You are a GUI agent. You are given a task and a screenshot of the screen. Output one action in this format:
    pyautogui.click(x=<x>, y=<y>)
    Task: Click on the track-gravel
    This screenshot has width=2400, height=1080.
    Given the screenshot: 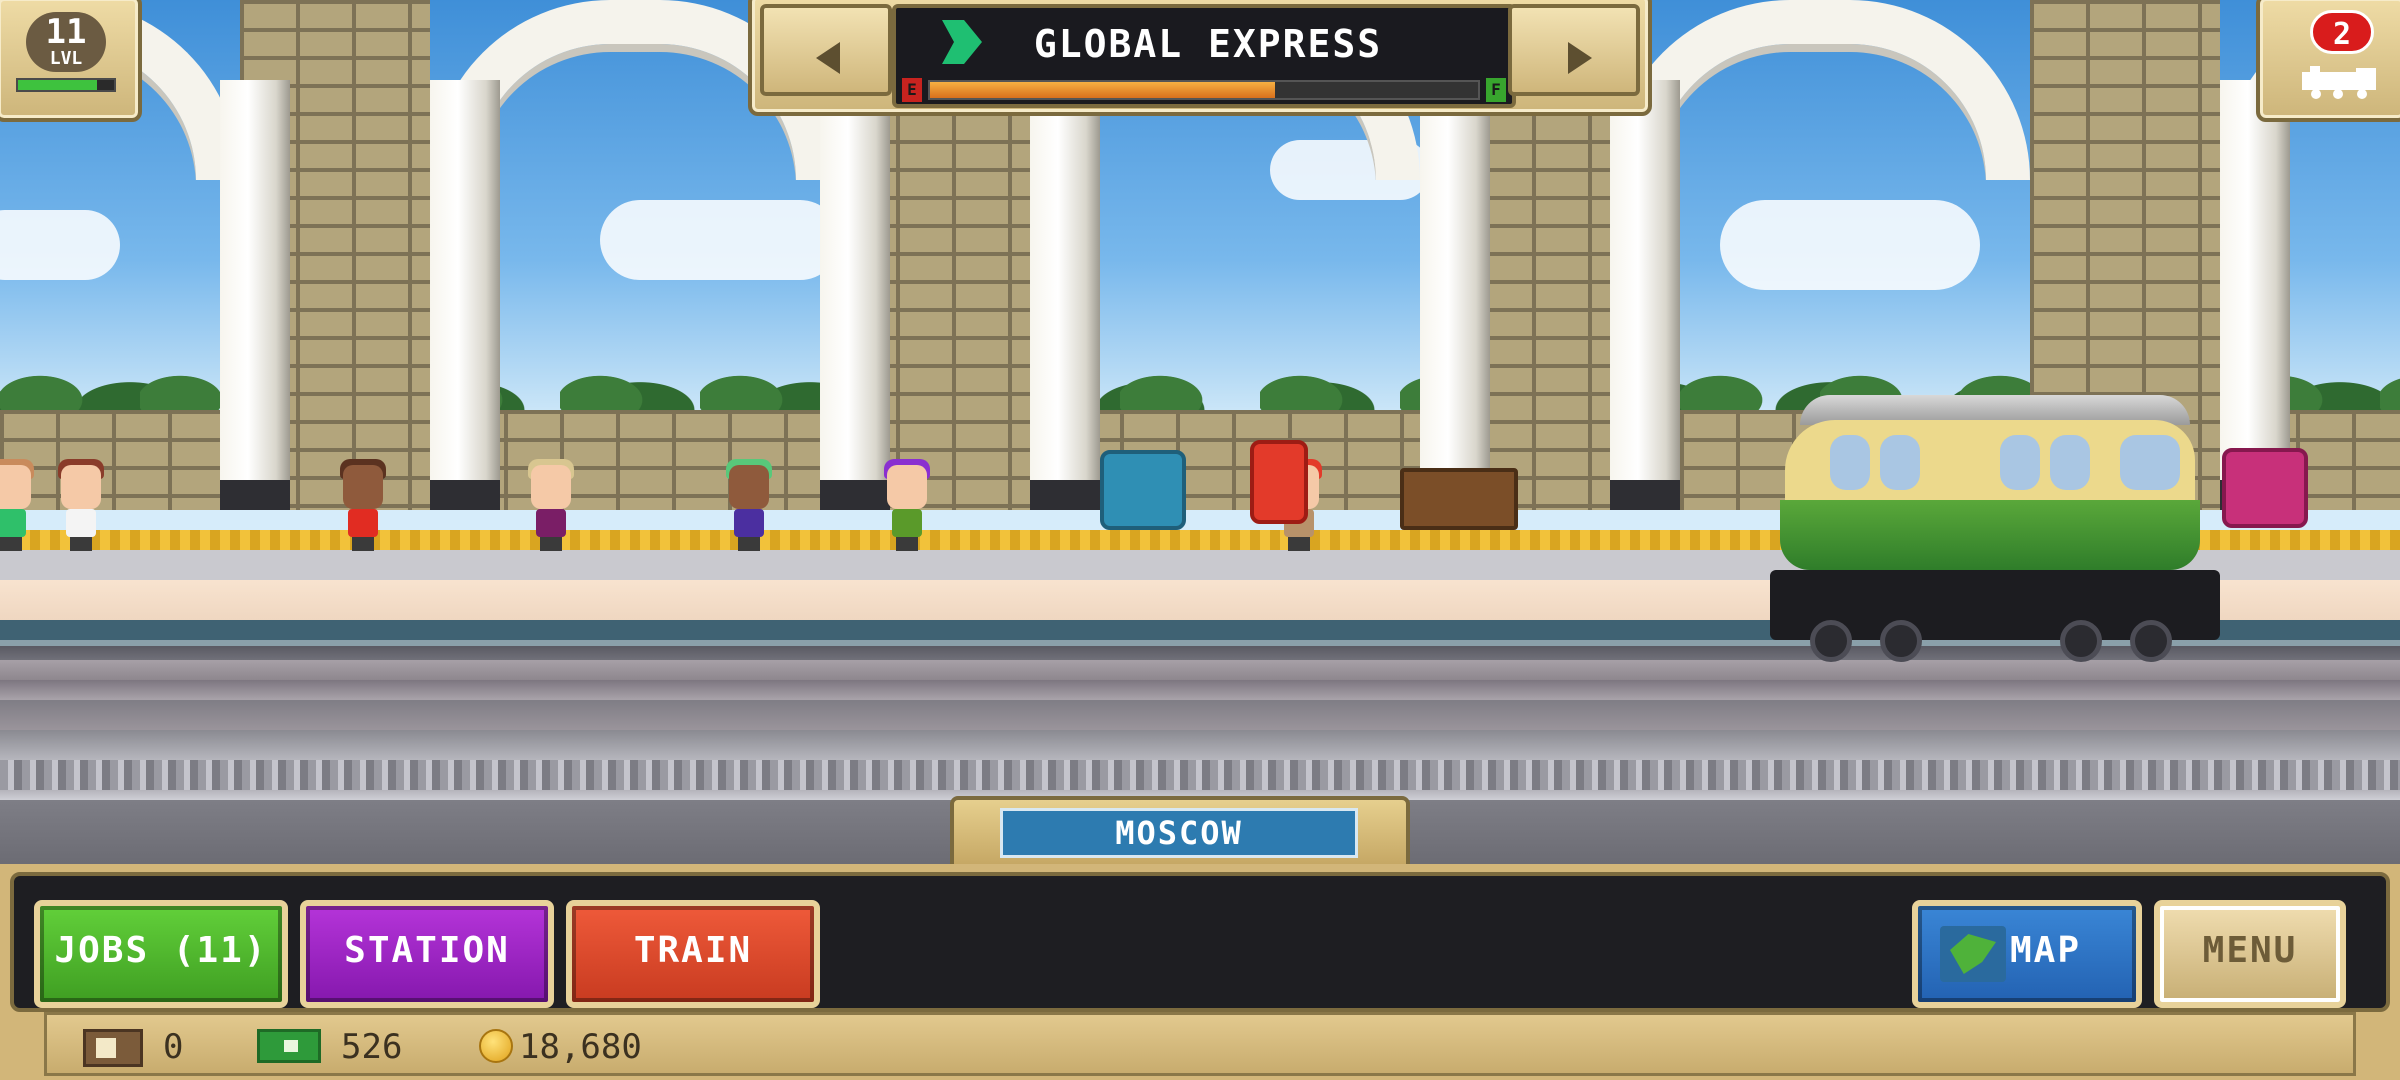 What is the action you would take?
    pyautogui.click(x=1200, y=775)
    